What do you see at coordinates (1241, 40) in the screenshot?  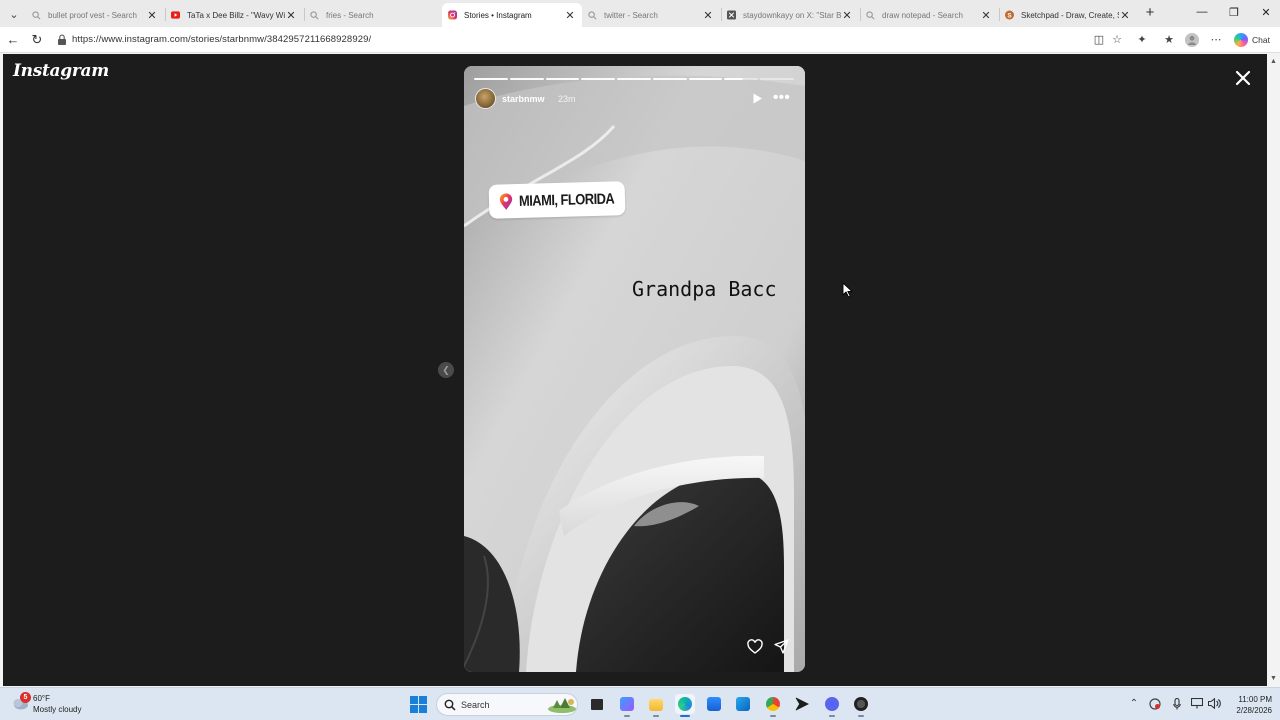 I see `copilot-icon` at bounding box center [1241, 40].